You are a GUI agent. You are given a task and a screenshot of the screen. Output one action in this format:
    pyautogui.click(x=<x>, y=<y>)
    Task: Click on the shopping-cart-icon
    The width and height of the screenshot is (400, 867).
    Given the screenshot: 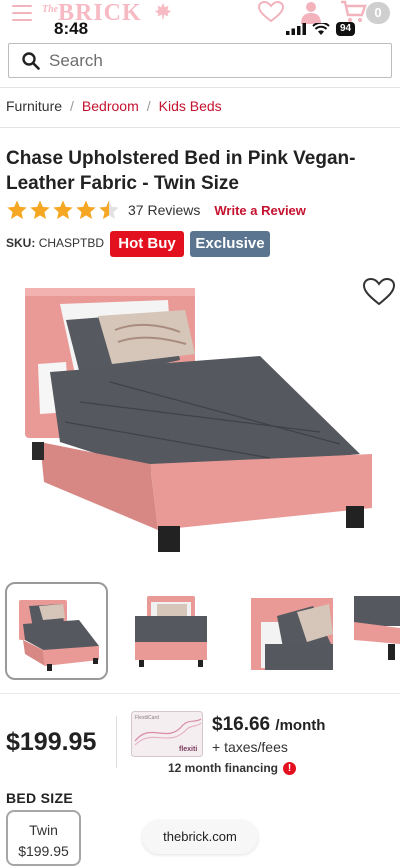 What is the action you would take?
    pyautogui.click(x=354, y=12)
    